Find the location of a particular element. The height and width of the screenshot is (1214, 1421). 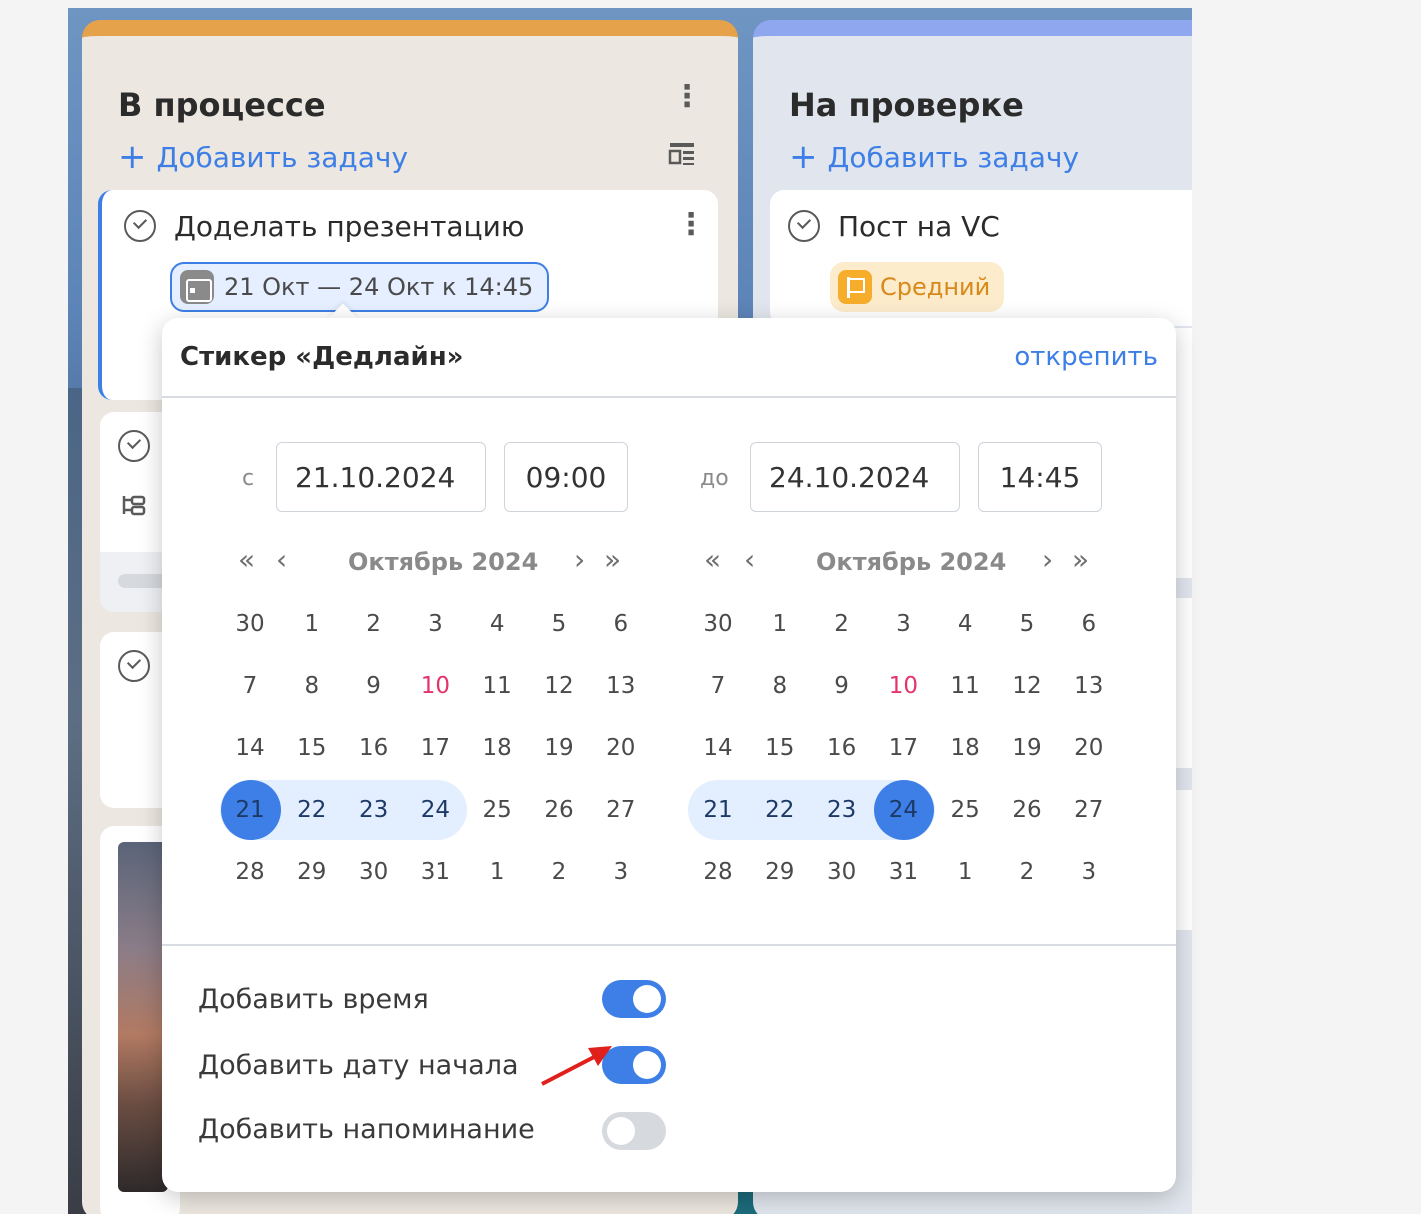

end-time-input: 14:45 is located at coordinates (1040, 477).